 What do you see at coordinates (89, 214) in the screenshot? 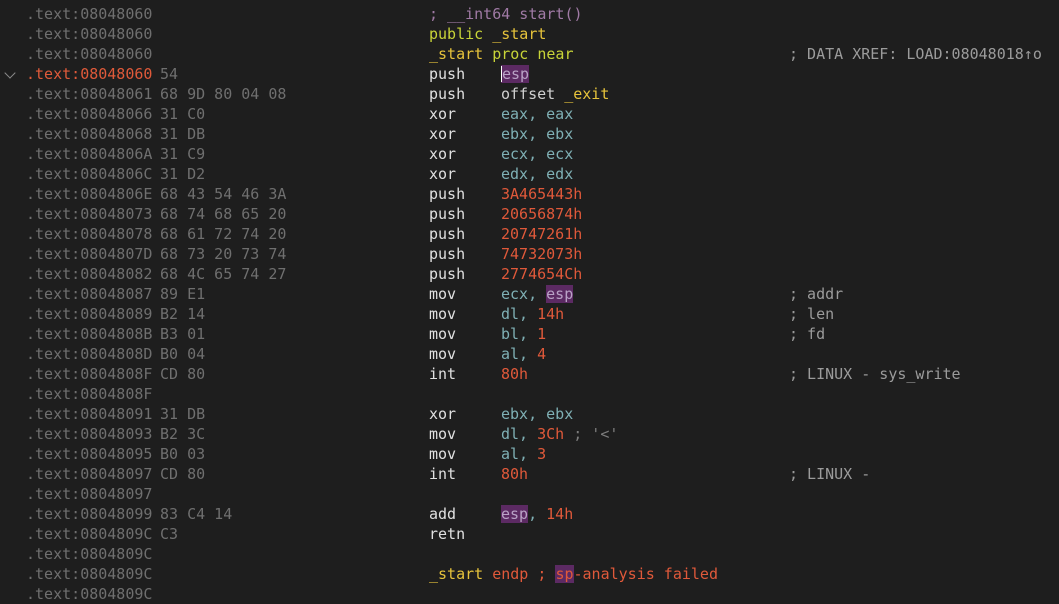
I see `line-address: .text:08048073` at bounding box center [89, 214].